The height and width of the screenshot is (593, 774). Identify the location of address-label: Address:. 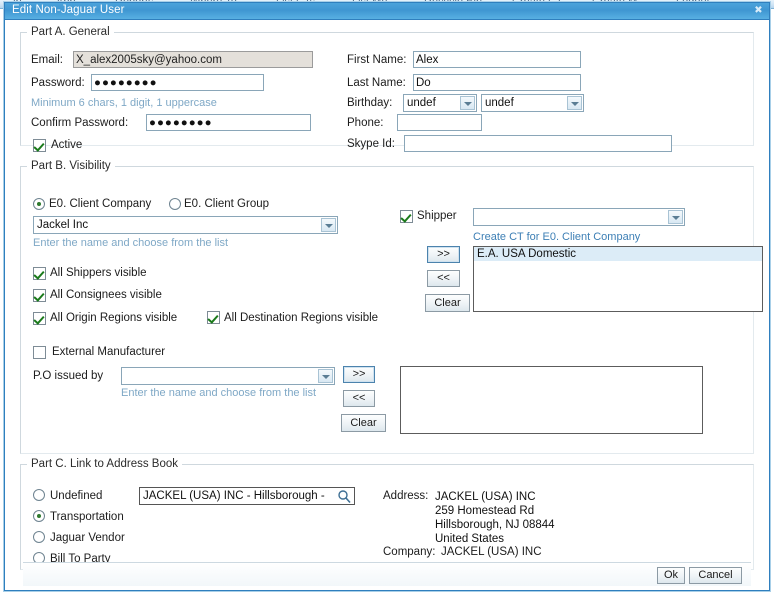
(406, 496).